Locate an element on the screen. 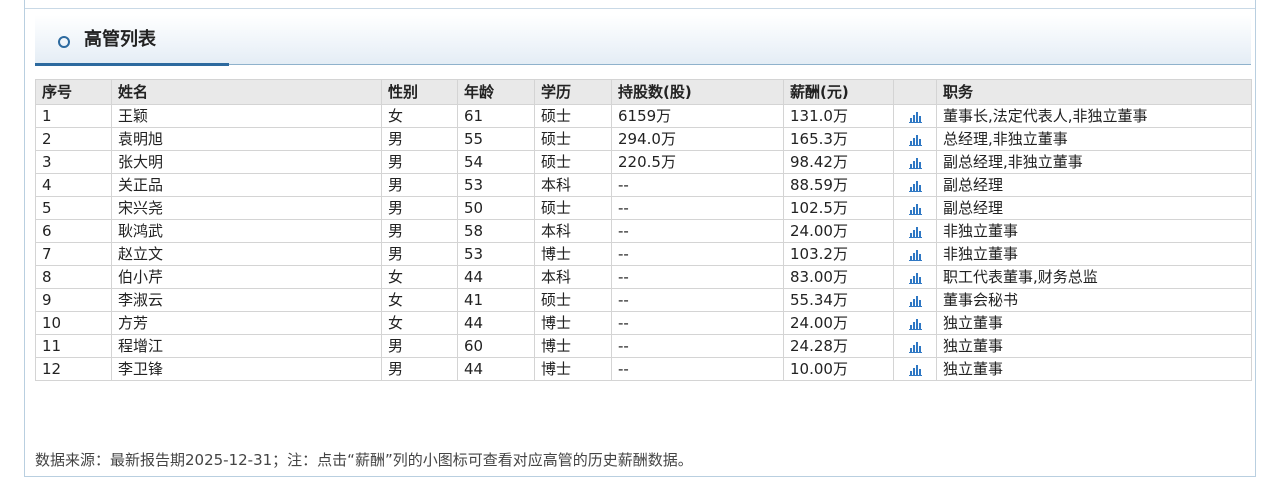 The height and width of the screenshot is (478, 1268). cell-index: 7 is located at coordinates (73, 254).